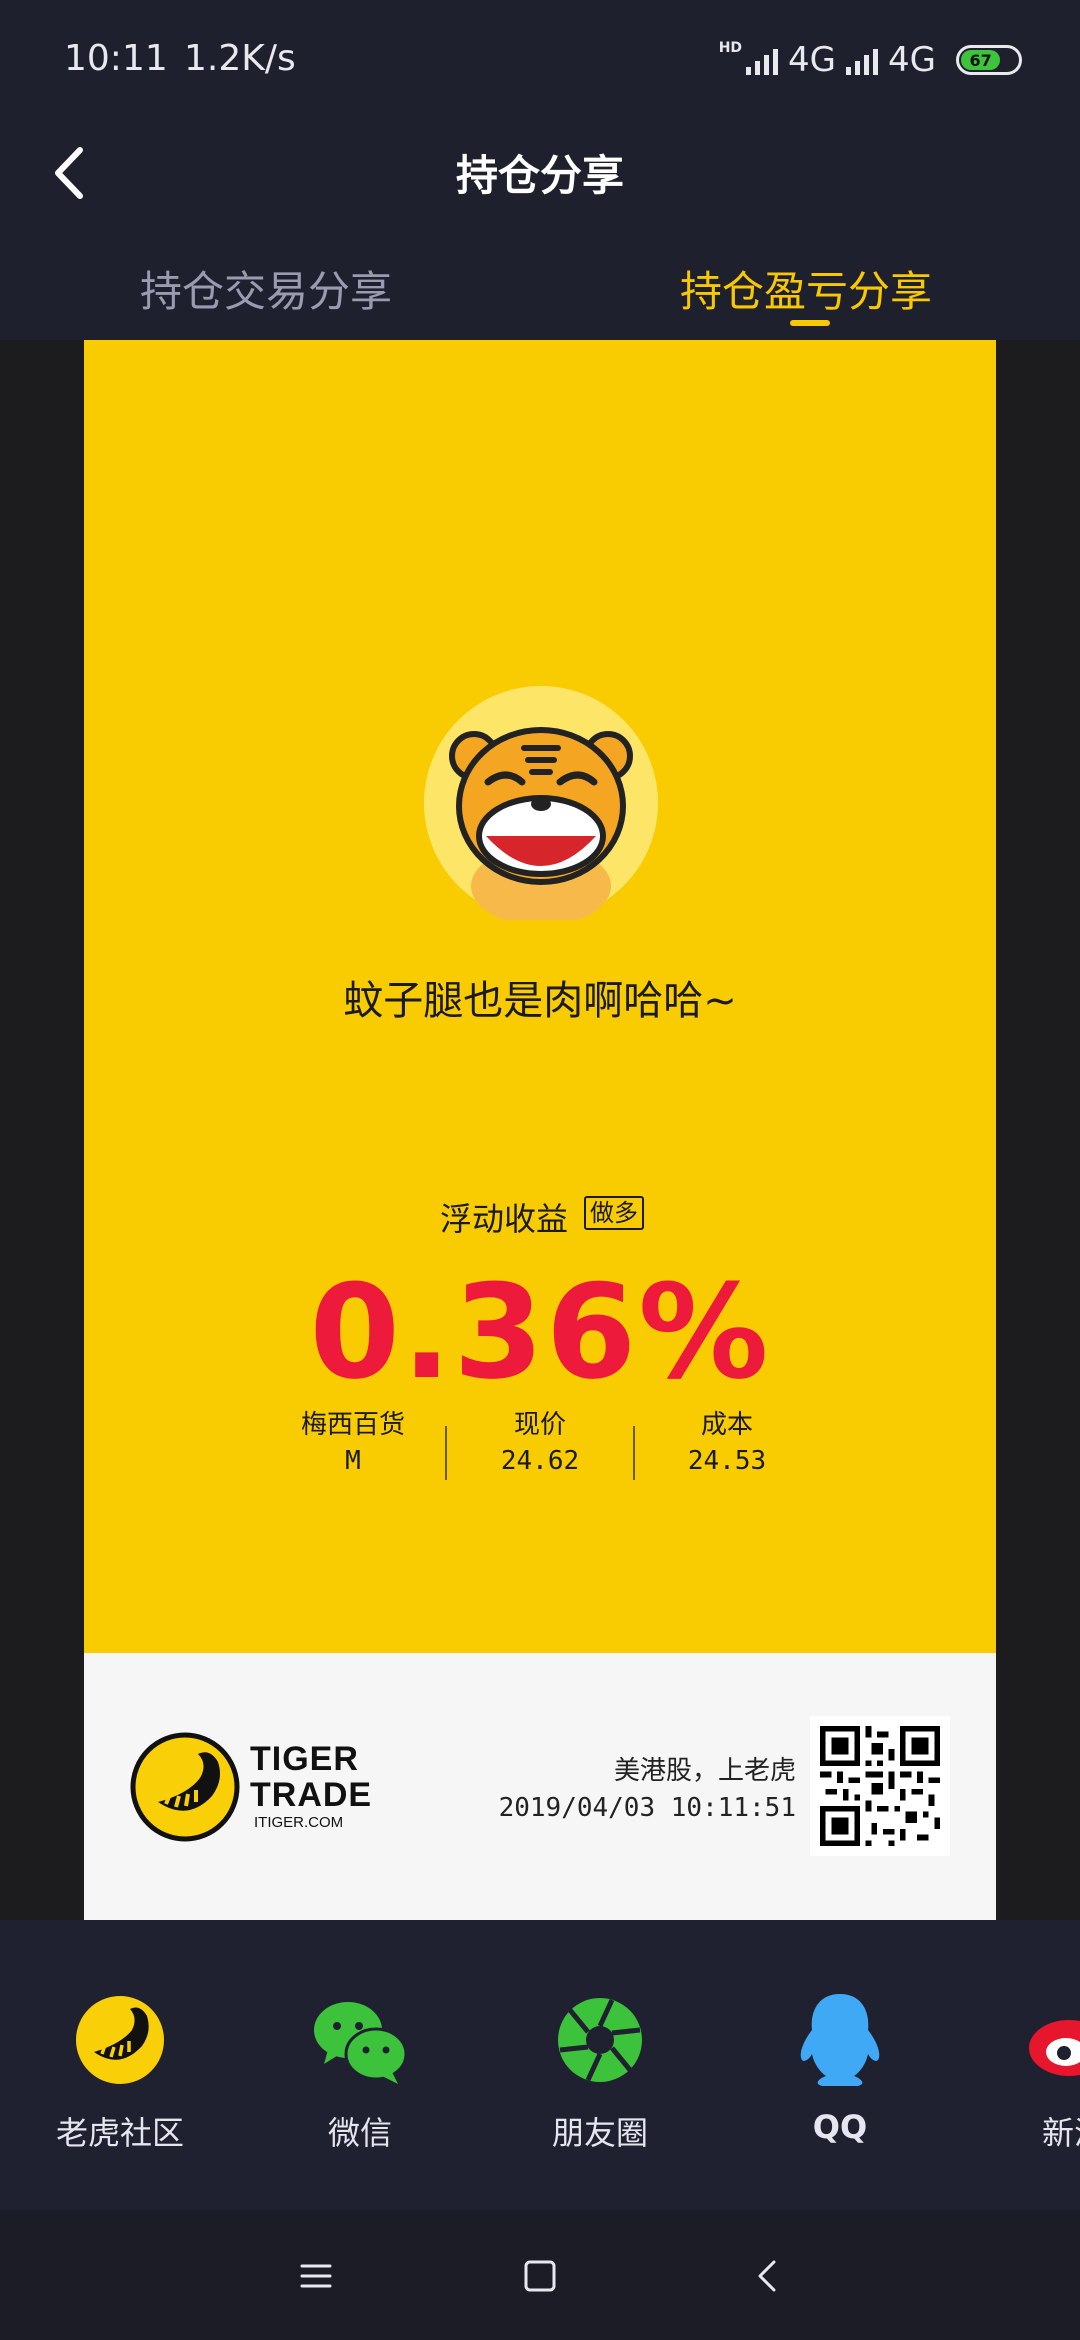 The width and height of the screenshot is (1080, 2340). I want to click on moments-icon, so click(600, 2040).